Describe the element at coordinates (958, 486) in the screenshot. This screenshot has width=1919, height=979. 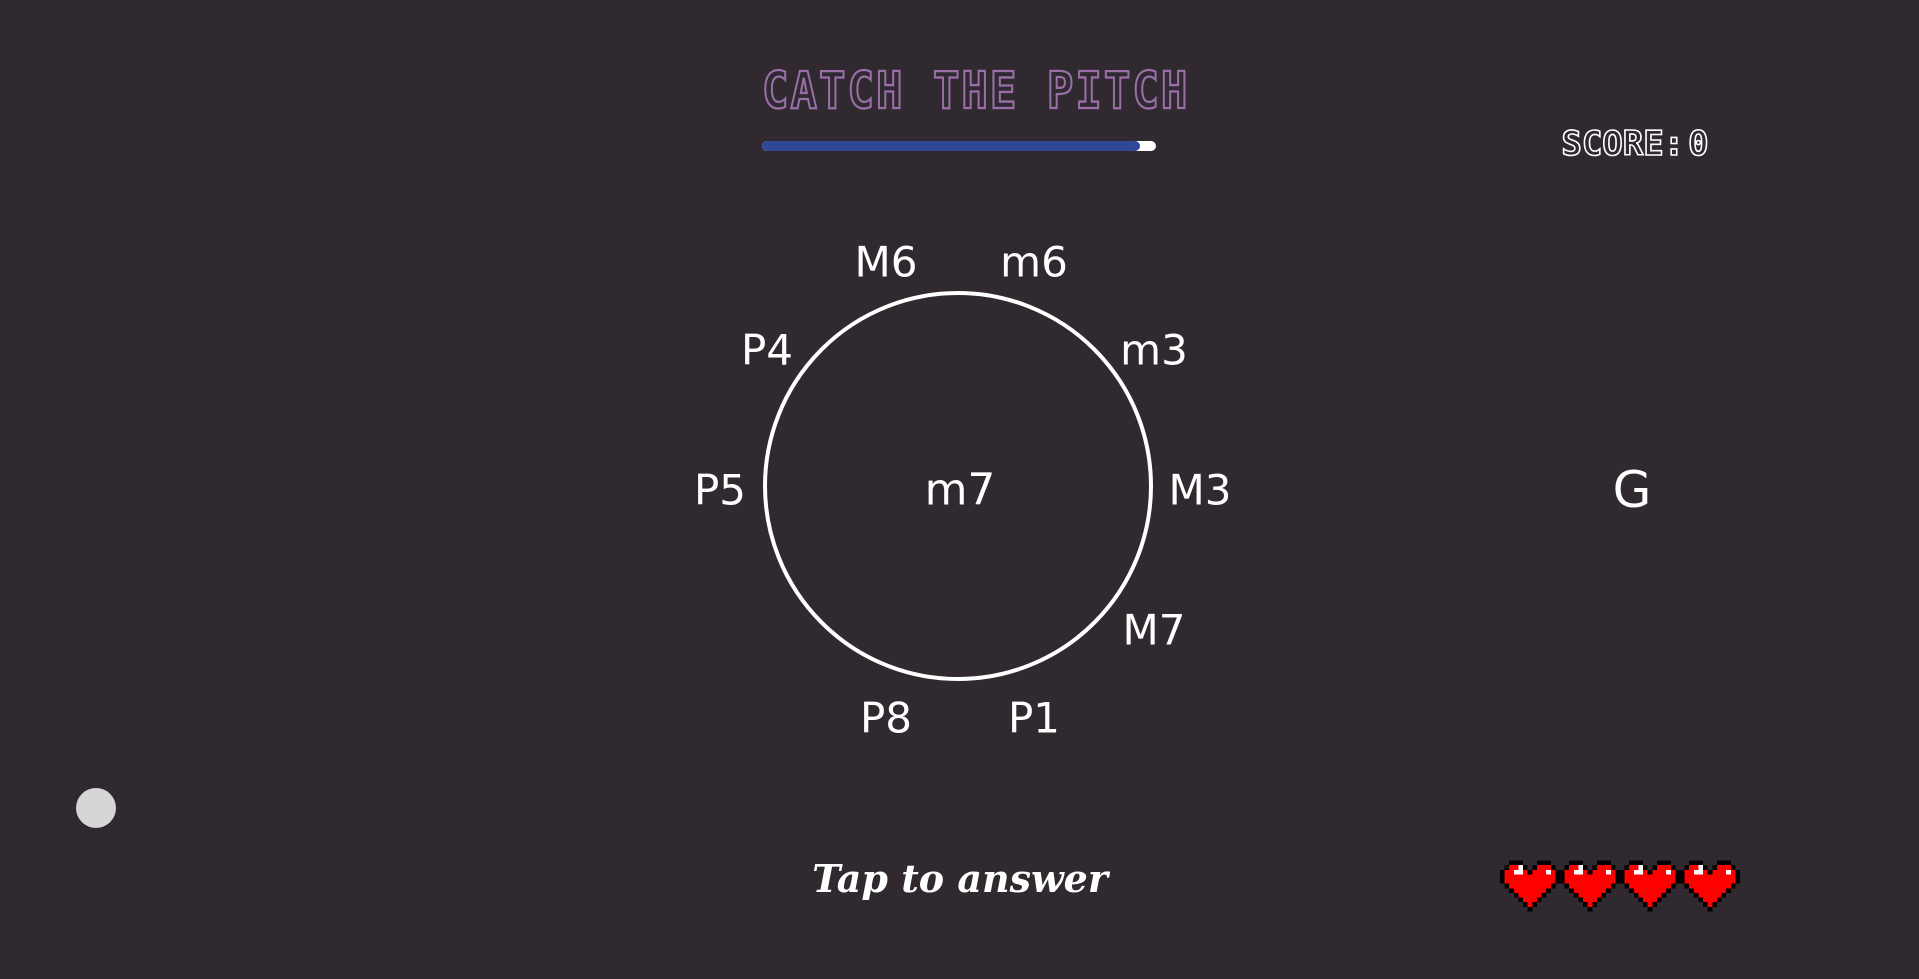
I see `interval-wheel-ring` at that location.